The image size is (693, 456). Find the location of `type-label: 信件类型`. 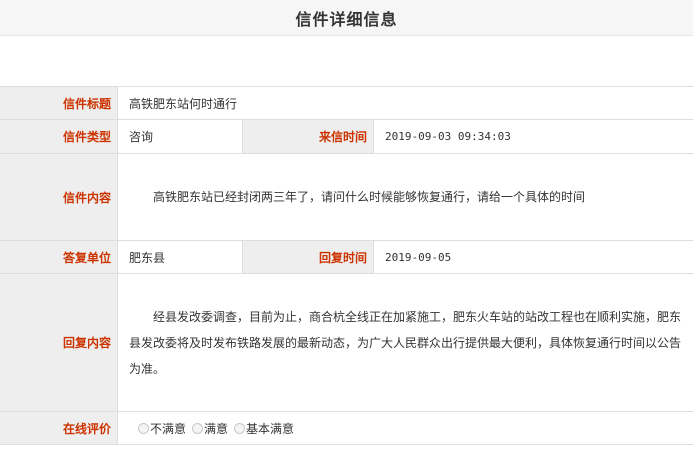

type-label: 信件类型 is located at coordinates (59, 136).